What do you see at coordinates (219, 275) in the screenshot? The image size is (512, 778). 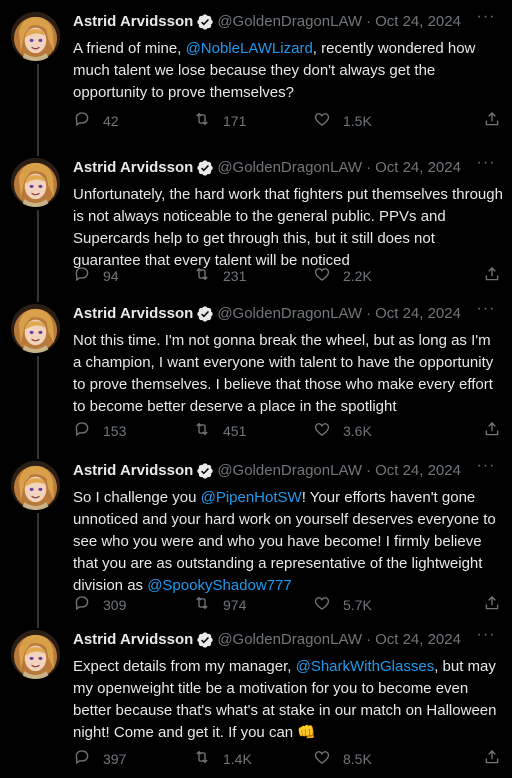 I see `repost-button: 231` at bounding box center [219, 275].